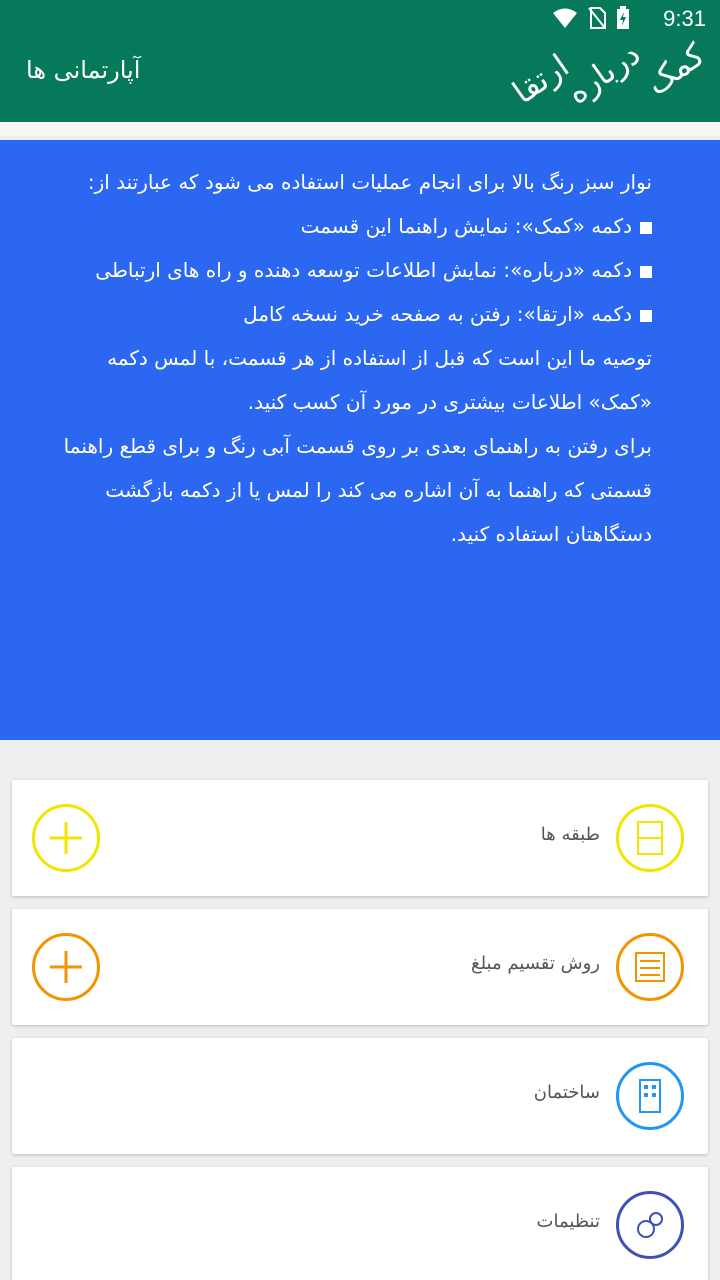 The image size is (720, 1280). I want to click on battery-charging-icon, so click(623, 17).